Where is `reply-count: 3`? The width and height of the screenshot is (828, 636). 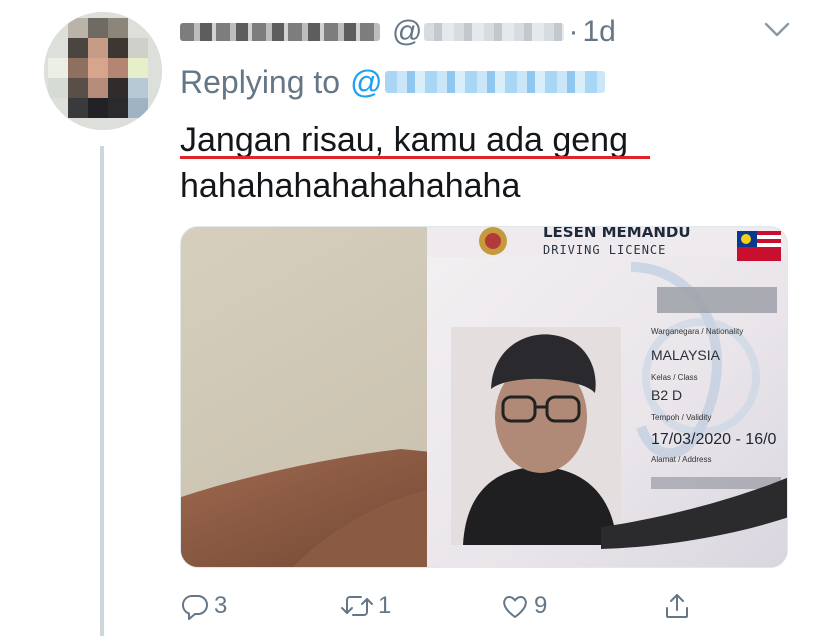
reply-count: 3 is located at coordinates (221, 605).